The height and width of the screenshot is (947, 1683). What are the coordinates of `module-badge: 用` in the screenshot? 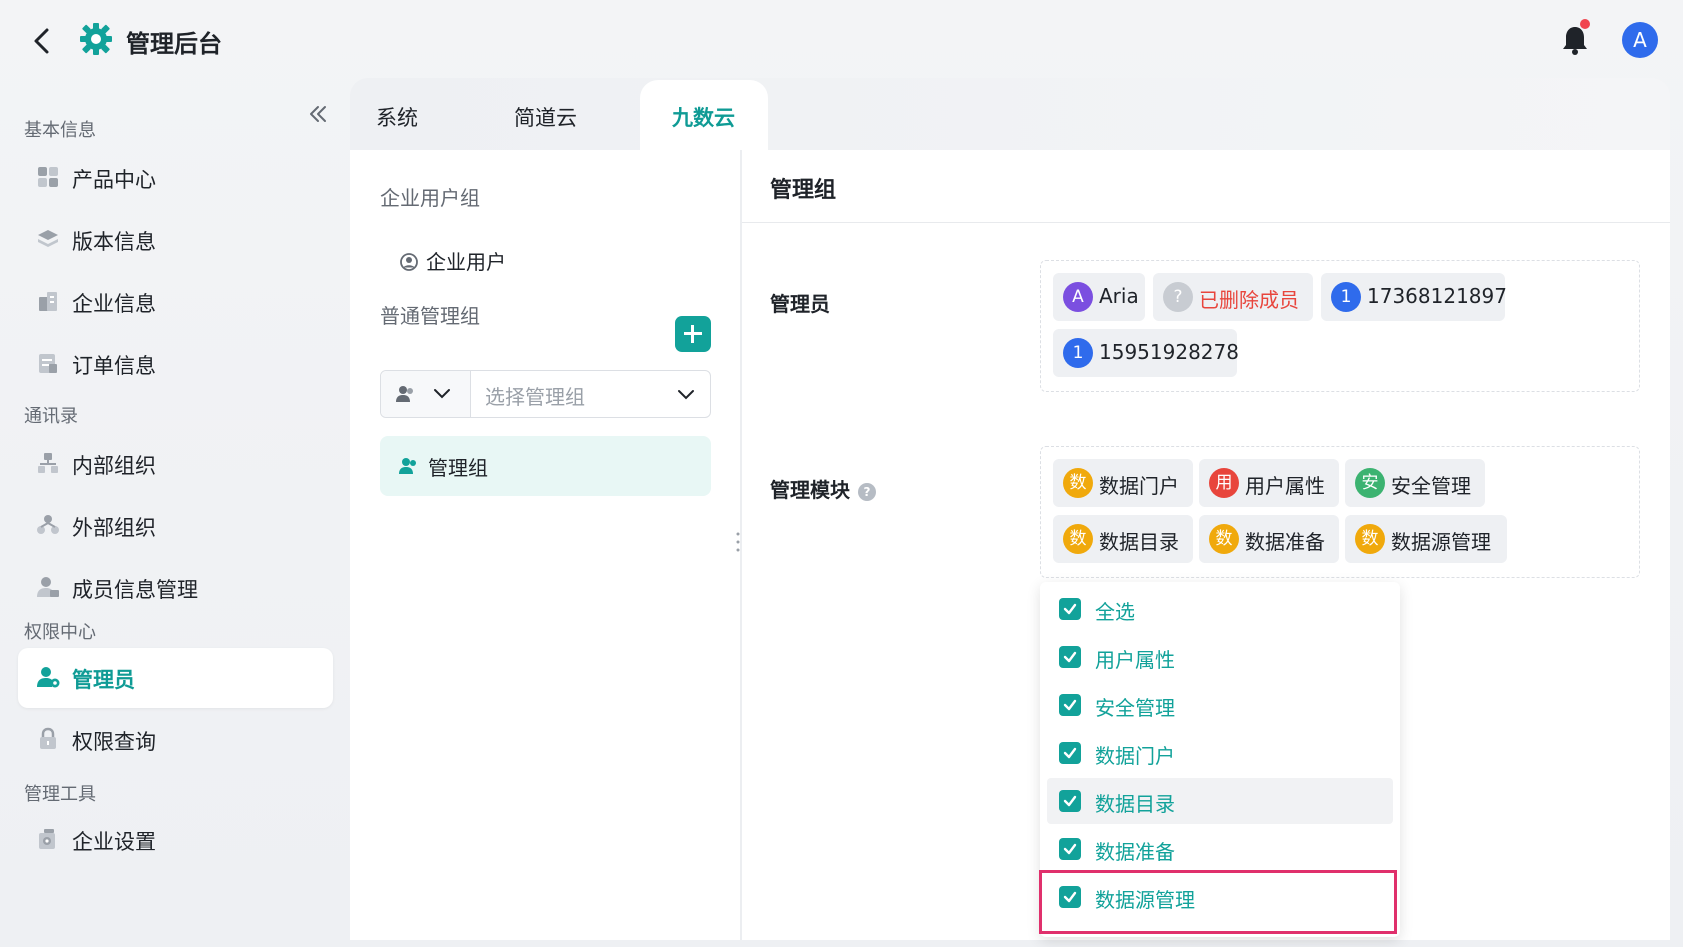 It's located at (1224, 483).